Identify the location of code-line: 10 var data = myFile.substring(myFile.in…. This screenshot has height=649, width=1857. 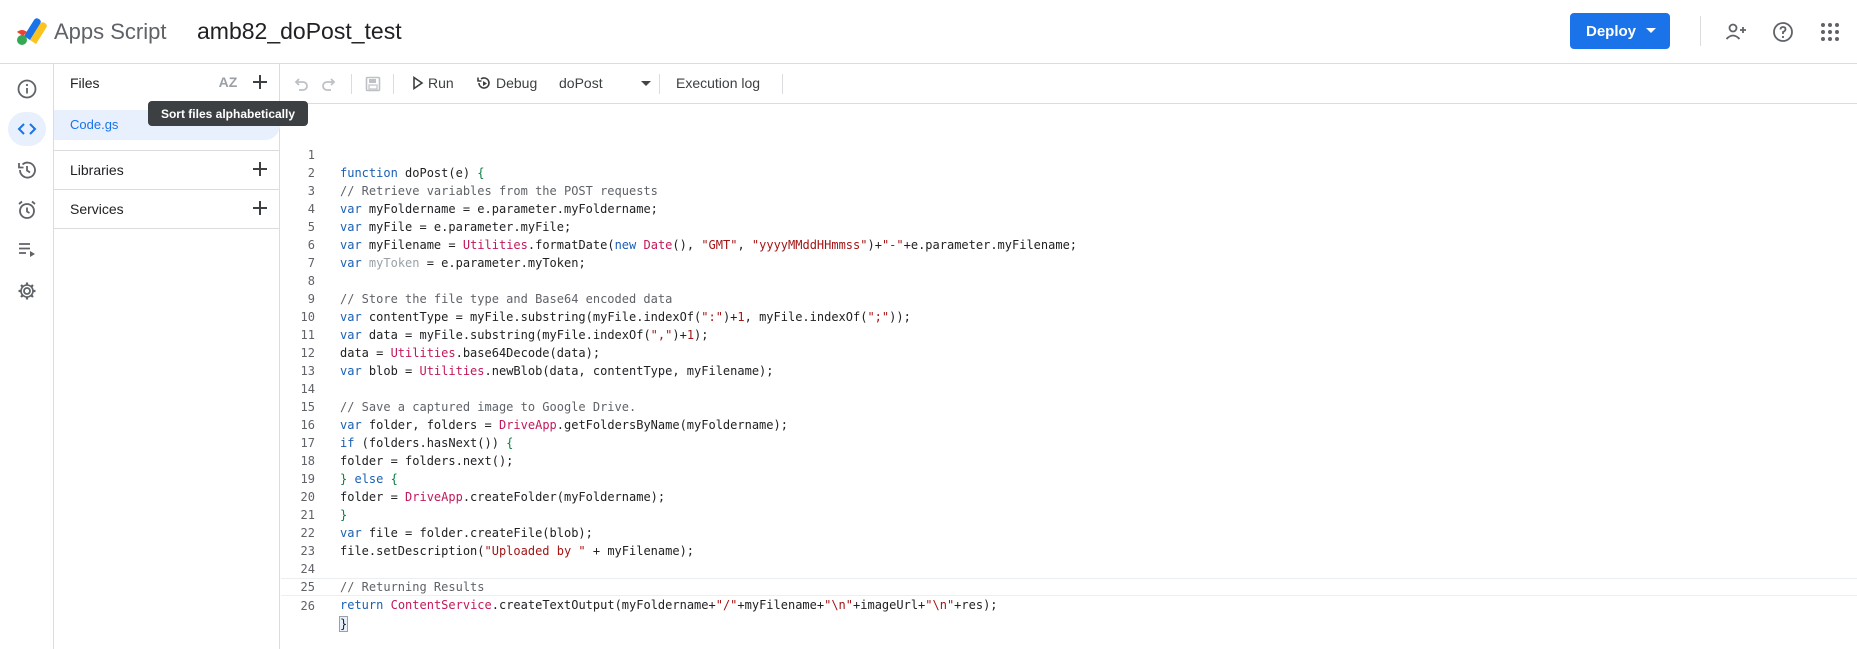
(1069, 316).